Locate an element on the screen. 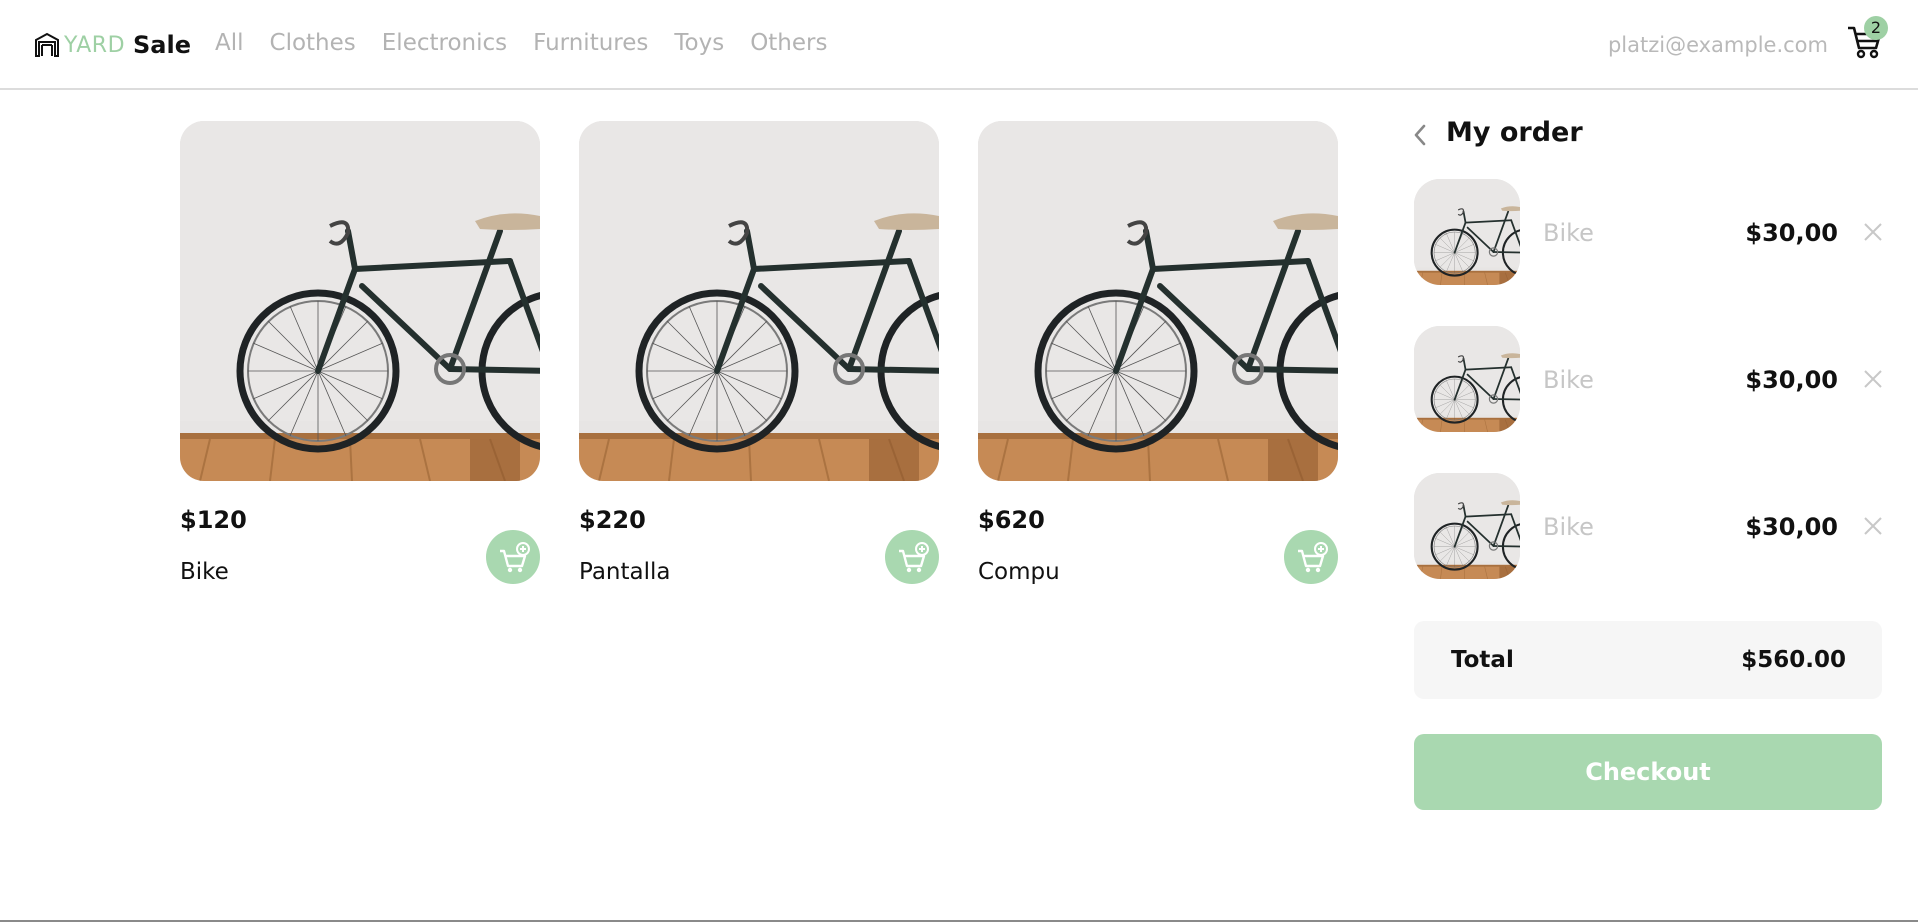 This screenshot has height=922, width=1918. total-value: $560.00 is located at coordinates (1793, 660).